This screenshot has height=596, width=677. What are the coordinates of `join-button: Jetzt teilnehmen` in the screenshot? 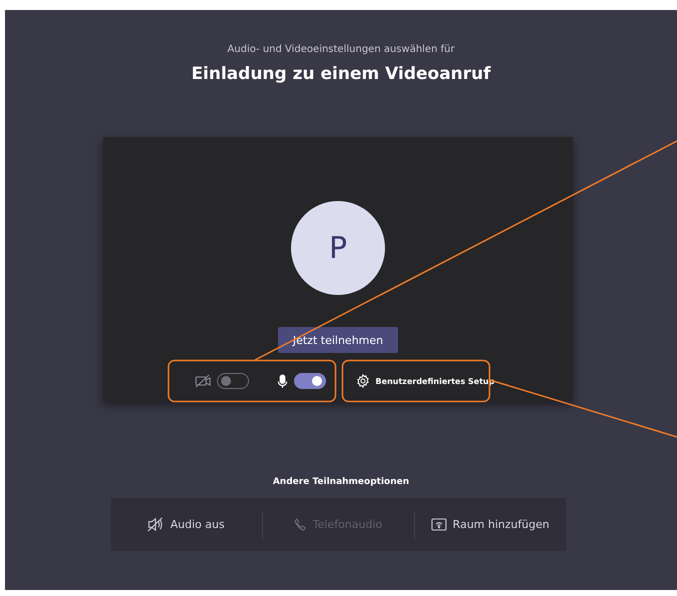 It's located at (338, 340).